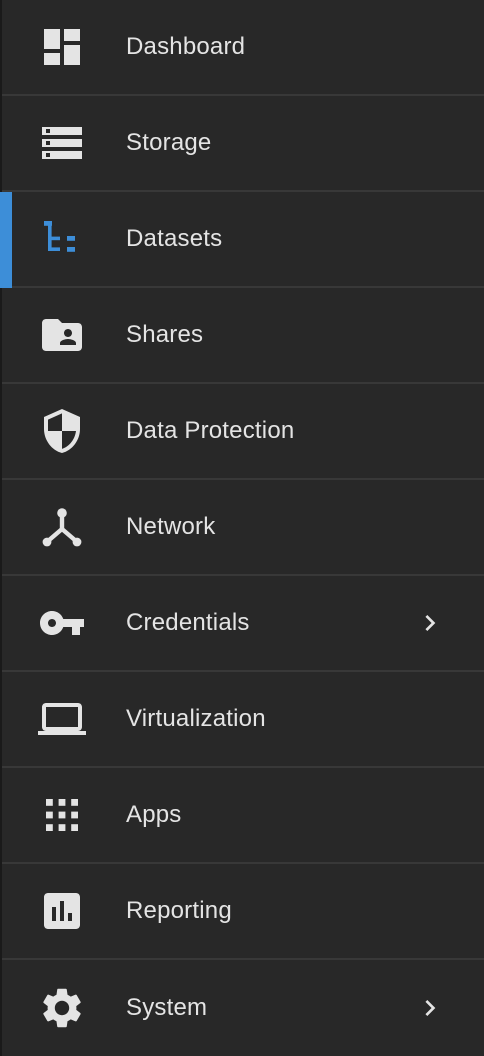 The height and width of the screenshot is (1056, 484). What do you see at coordinates (169, 142) in the screenshot?
I see `sidebar-item-label: Storage` at bounding box center [169, 142].